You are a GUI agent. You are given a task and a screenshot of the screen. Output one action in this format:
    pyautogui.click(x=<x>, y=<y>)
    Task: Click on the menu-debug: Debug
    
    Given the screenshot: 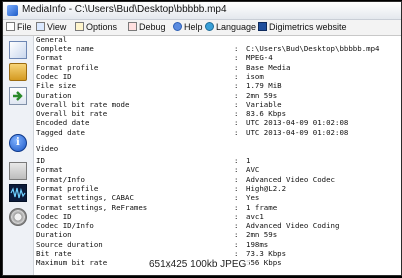 What is the action you would take?
    pyautogui.click(x=147, y=27)
    